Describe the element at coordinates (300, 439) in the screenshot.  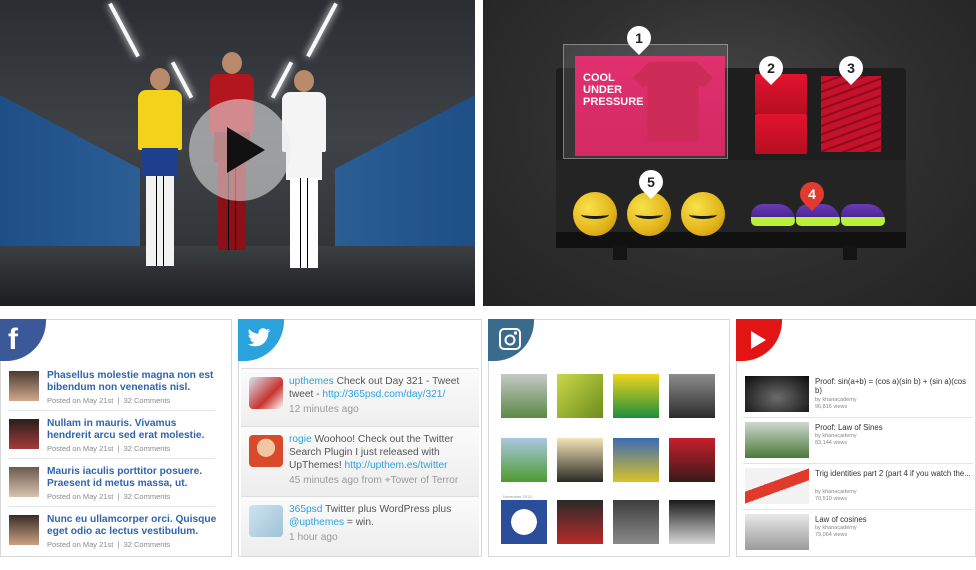
I see `tweet-username: rogie` at that location.